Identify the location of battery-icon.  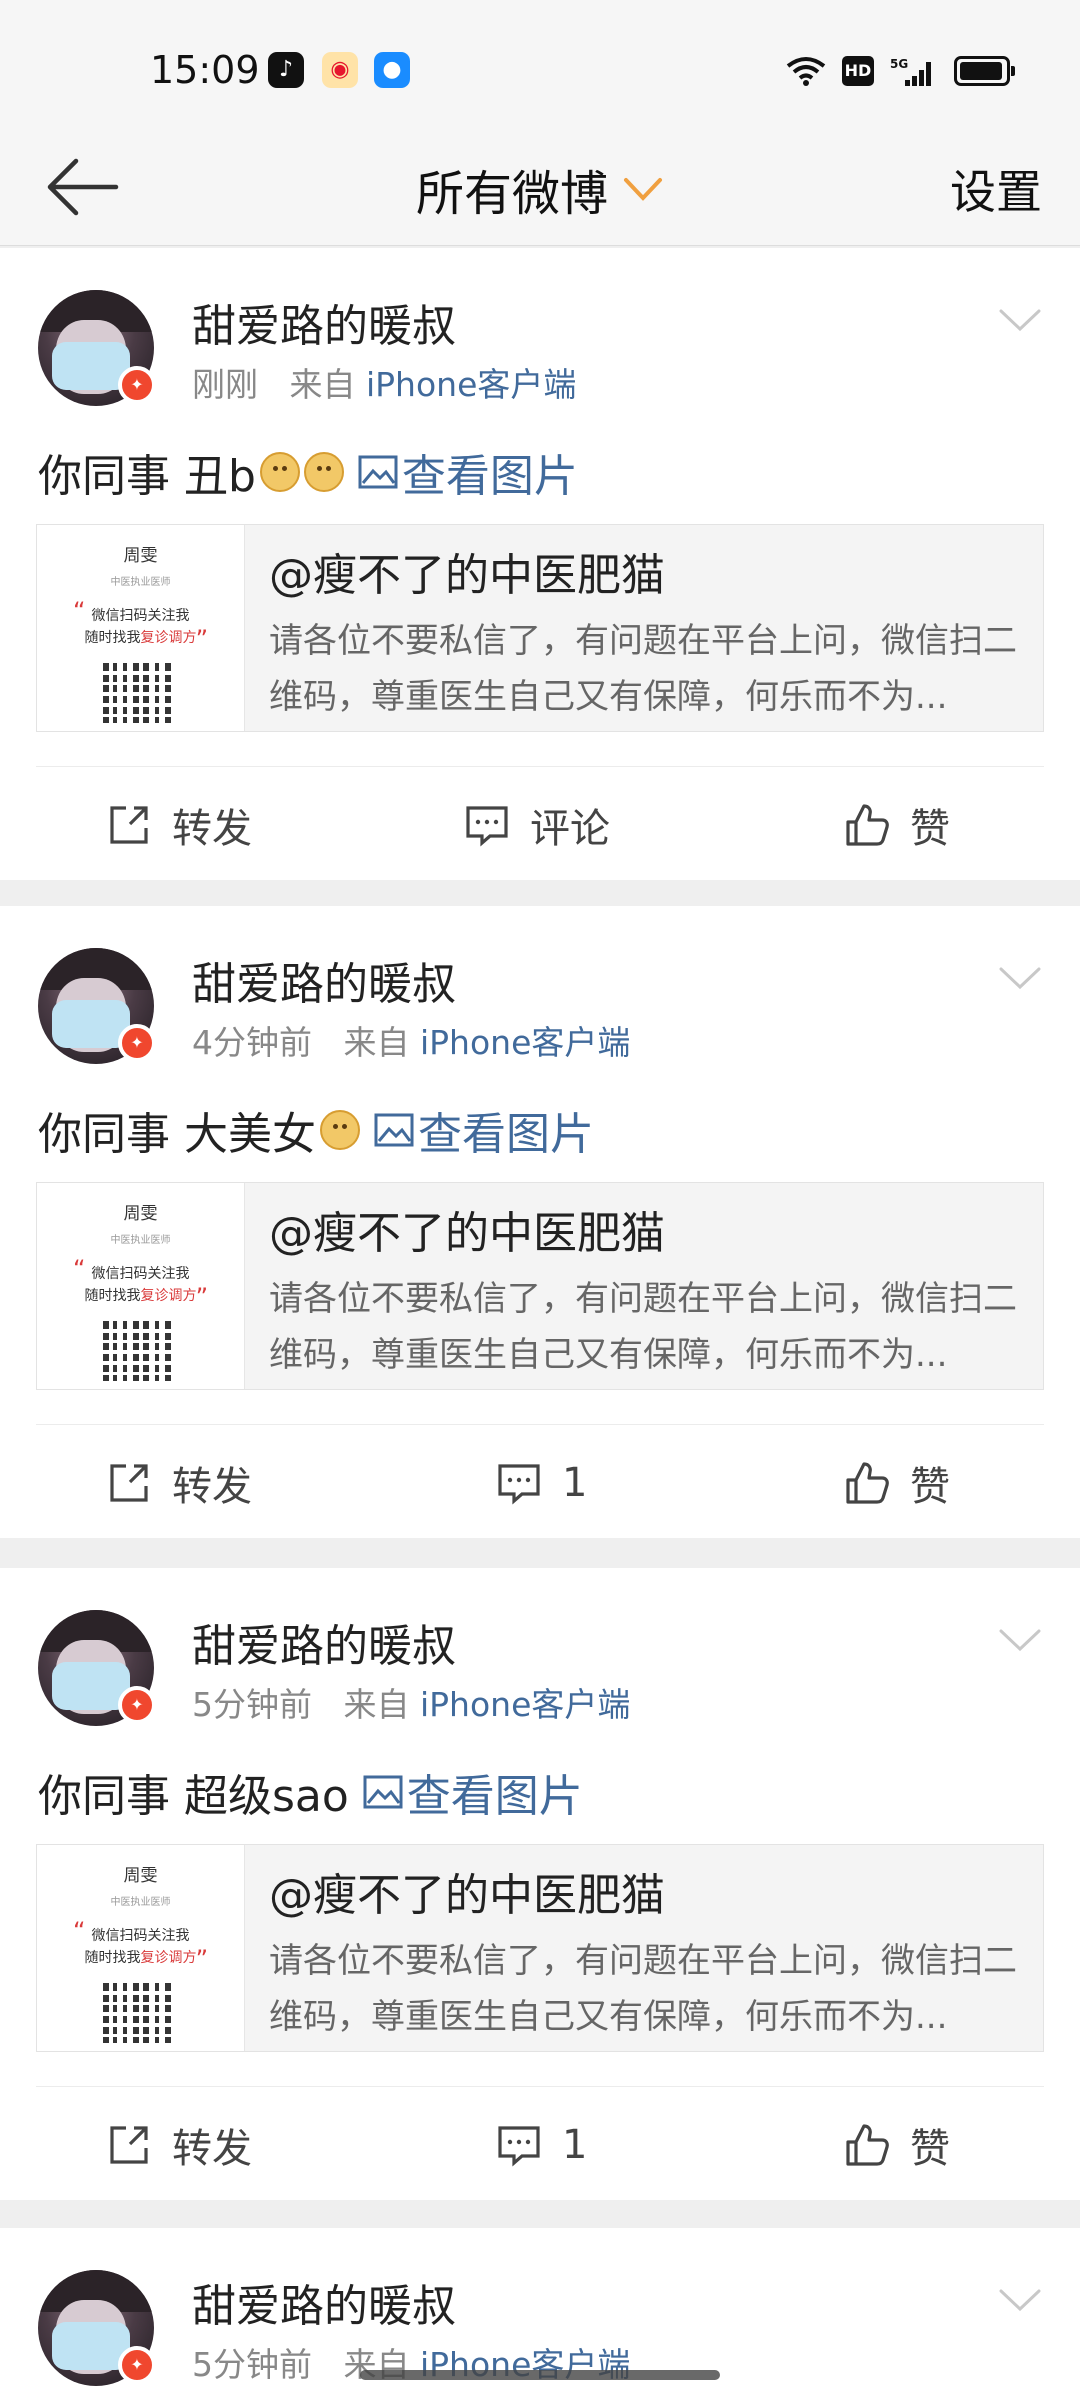
(984, 71).